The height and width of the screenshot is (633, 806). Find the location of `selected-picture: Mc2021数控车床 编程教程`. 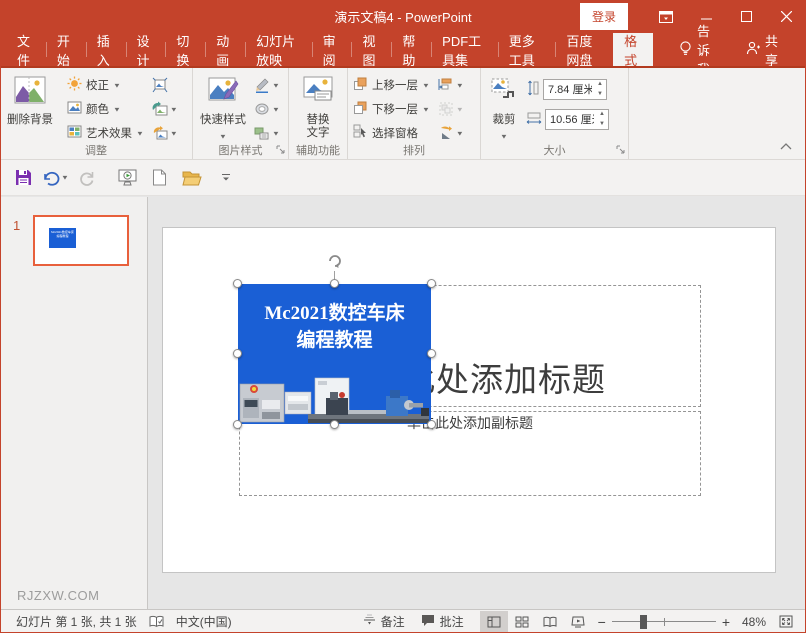

selected-picture: Mc2021数控车床 编程教程 is located at coordinates (334, 340).